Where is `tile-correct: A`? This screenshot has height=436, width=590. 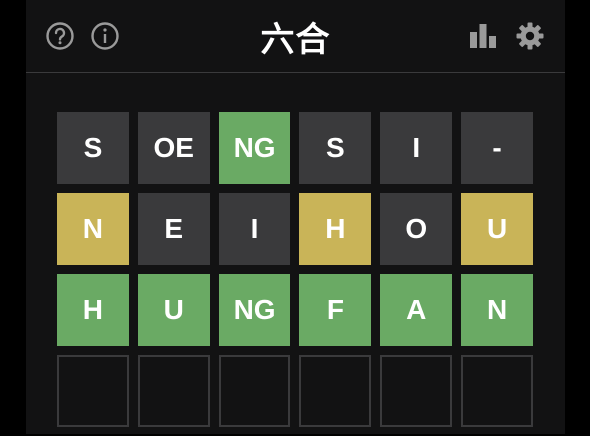
tile-correct: A is located at coordinates (416, 310).